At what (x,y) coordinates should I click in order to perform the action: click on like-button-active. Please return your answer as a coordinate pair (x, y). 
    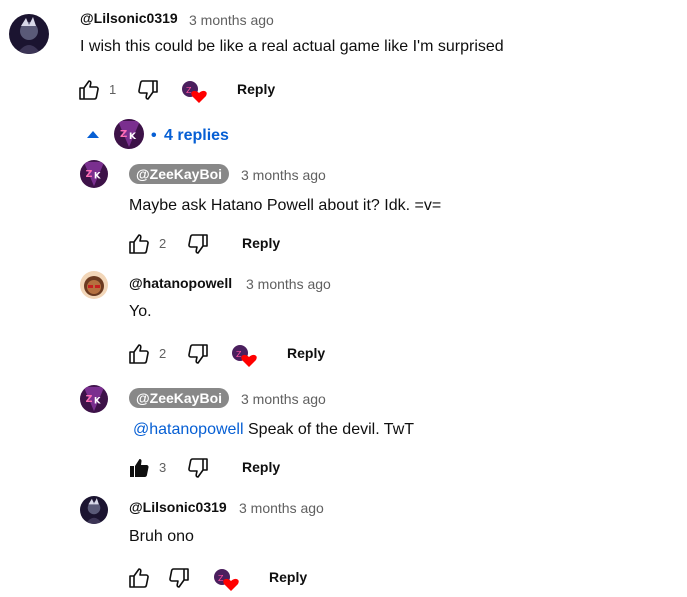
    Looking at the image, I should click on (139, 468).